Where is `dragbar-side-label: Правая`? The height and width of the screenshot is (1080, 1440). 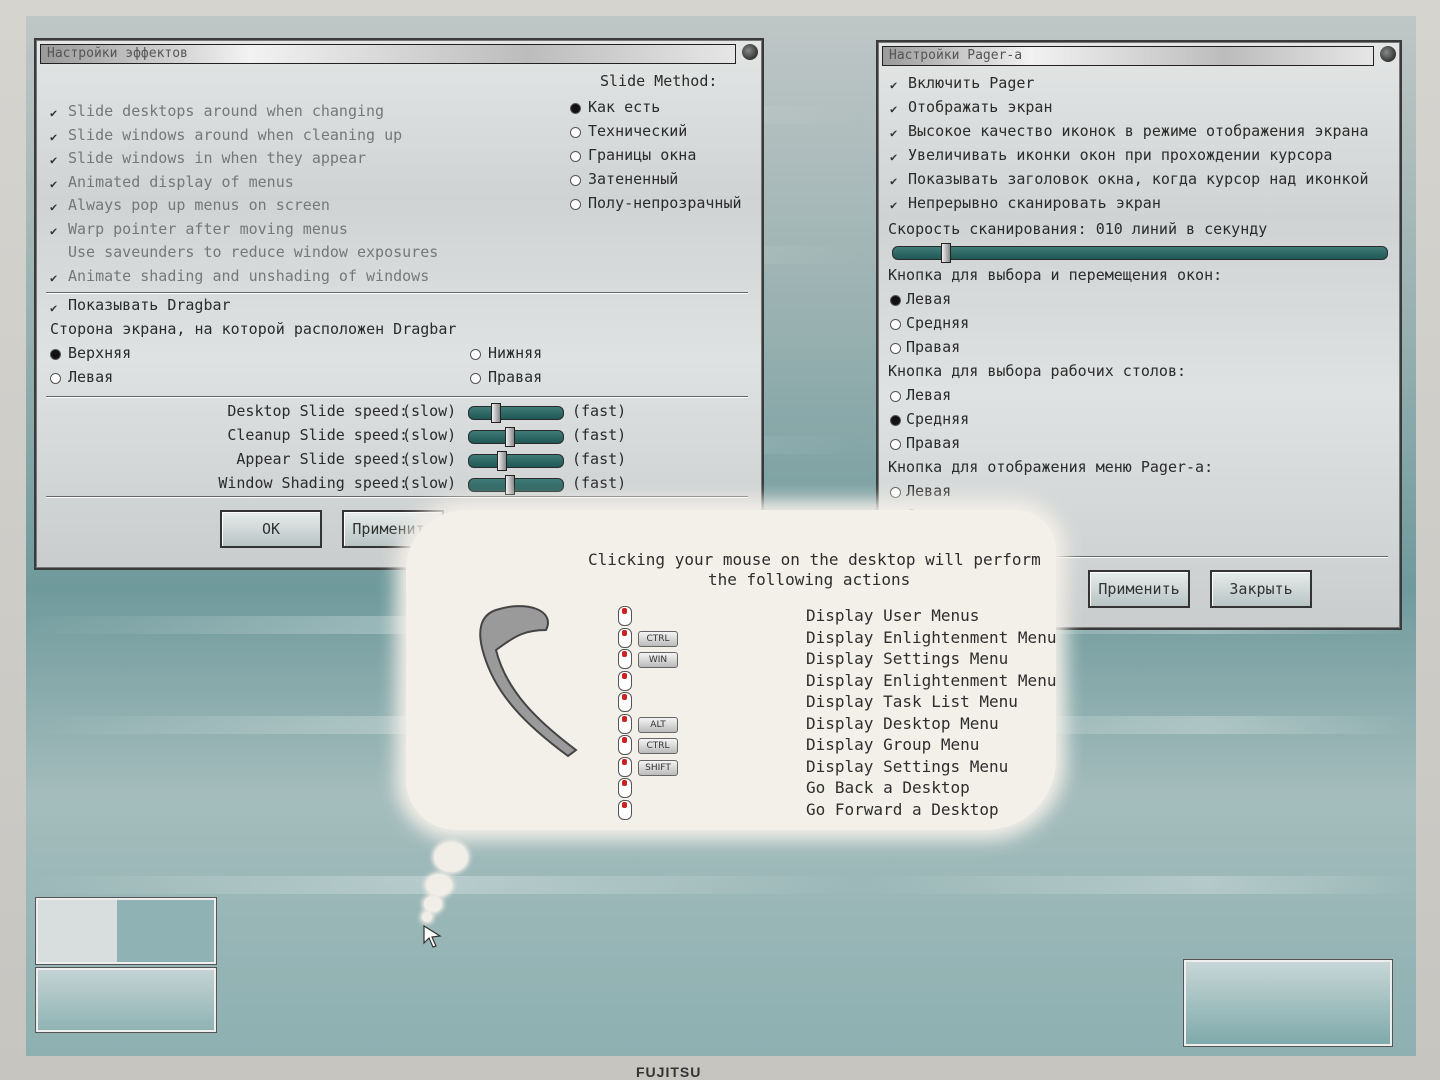 dragbar-side-label: Правая is located at coordinates (515, 377).